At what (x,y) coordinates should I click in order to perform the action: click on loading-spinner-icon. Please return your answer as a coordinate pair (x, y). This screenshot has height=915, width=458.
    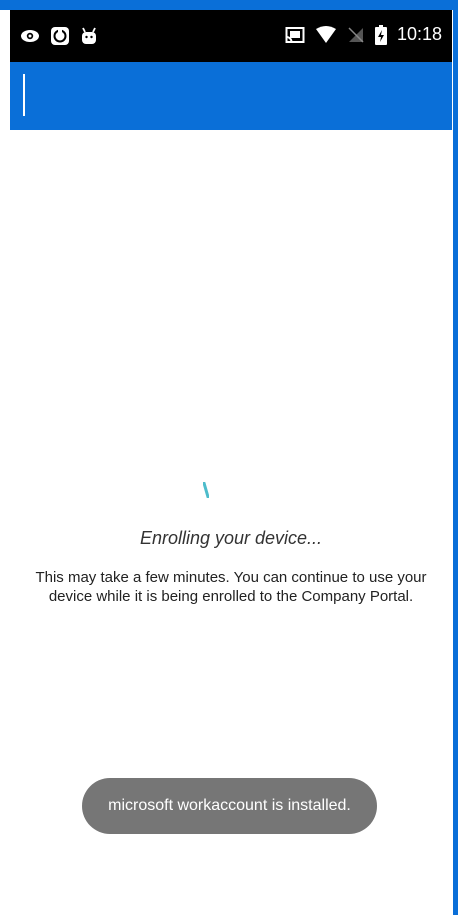
    Looking at the image, I should click on (206, 490).